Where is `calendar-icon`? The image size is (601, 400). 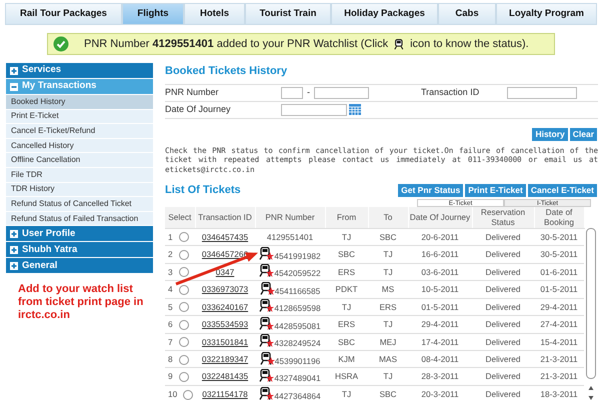
calendar-icon is located at coordinates (355, 109).